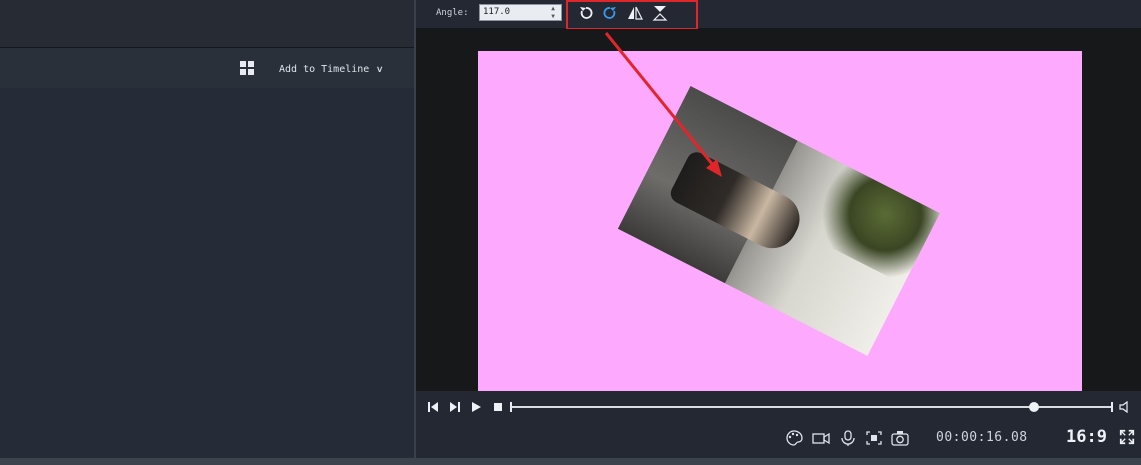  What do you see at coordinates (455, 407) in the screenshot?
I see `next-frame-icon` at bounding box center [455, 407].